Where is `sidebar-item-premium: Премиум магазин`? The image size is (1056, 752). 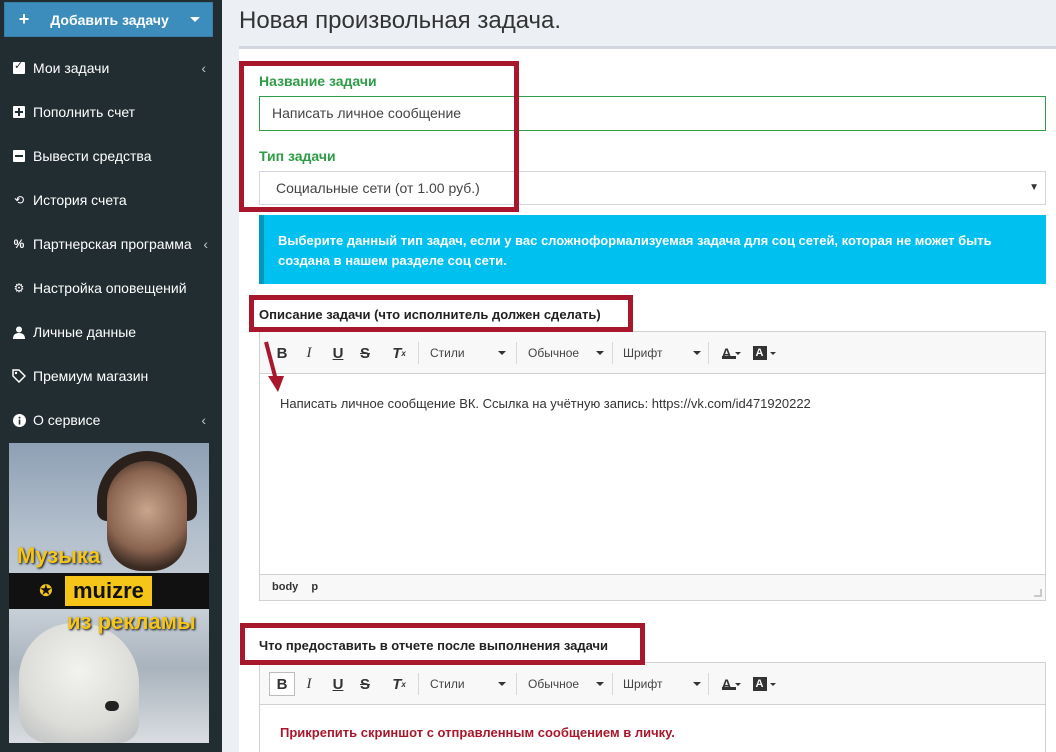
sidebar-item-premium: Премиум магазин is located at coordinates (111, 376).